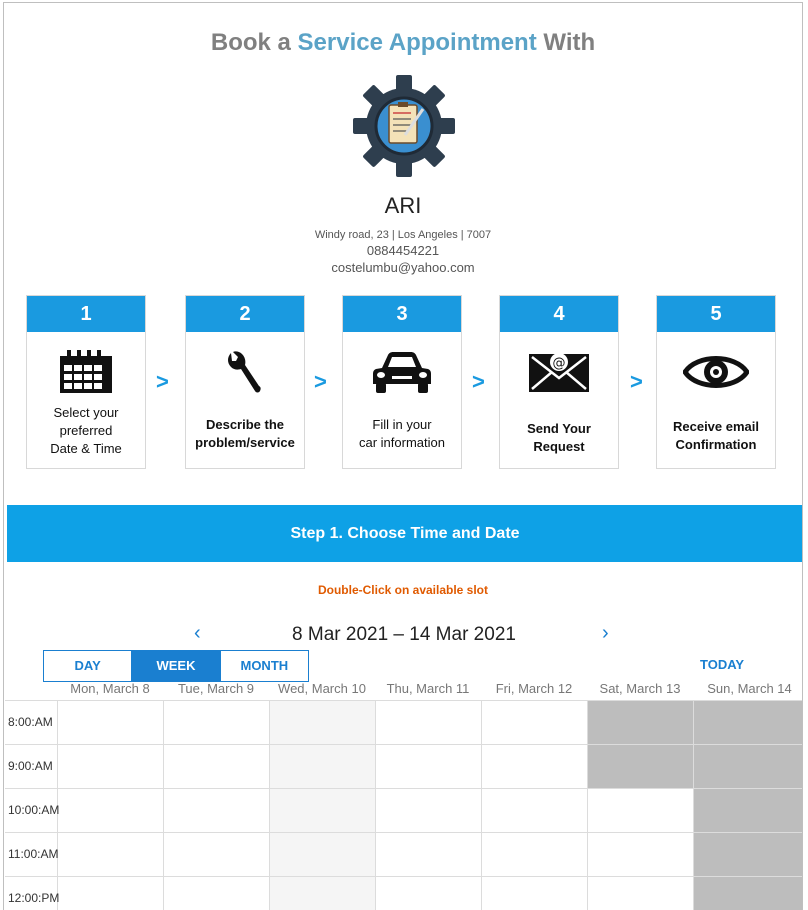  Describe the element at coordinates (86, 412) in the screenshot. I see `step-label-line: Select your` at that location.